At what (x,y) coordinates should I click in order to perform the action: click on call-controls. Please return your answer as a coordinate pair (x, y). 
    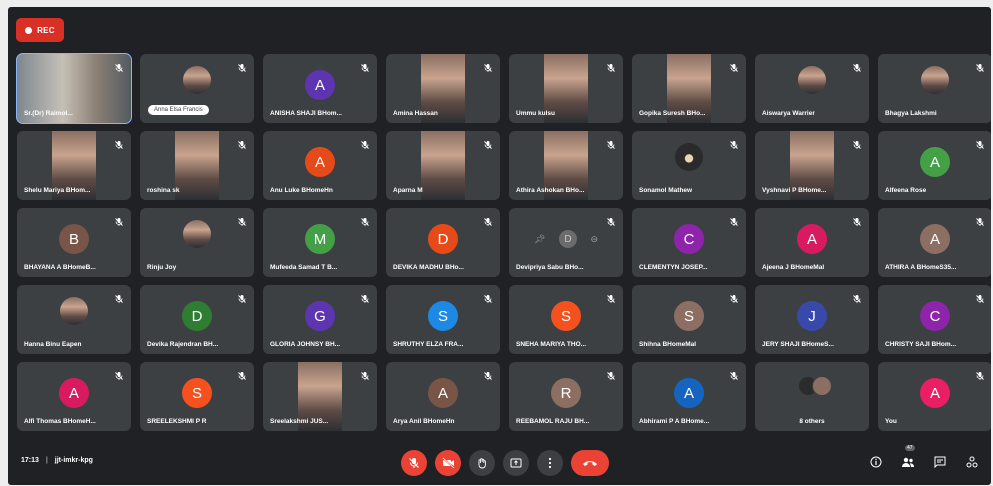
    Looking at the image, I should click on (505, 463).